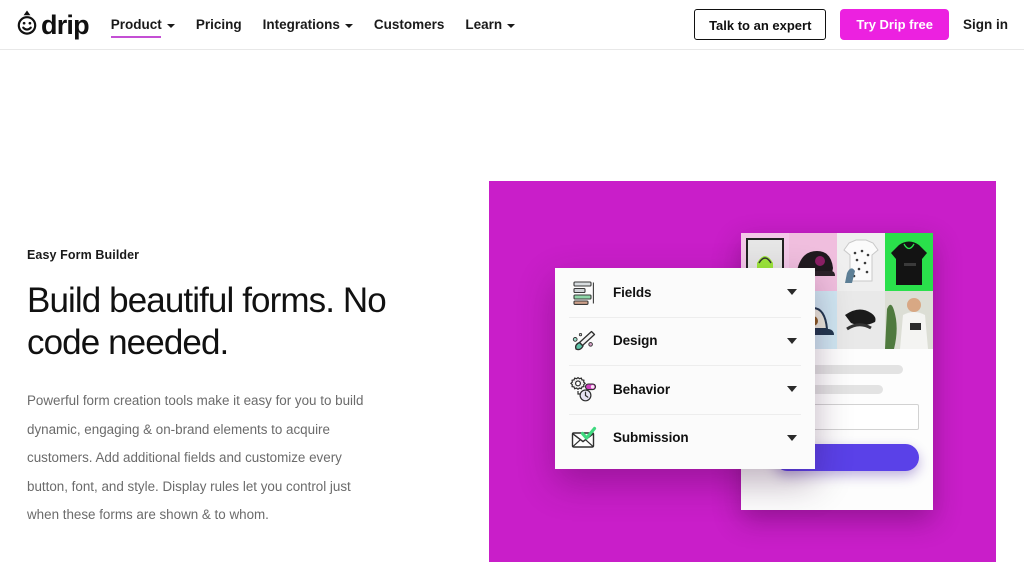 This screenshot has height=576, width=1024. What do you see at coordinates (484, 24) in the screenshot?
I see `nav-item-learn-label: Learn` at bounding box center [484, 24].